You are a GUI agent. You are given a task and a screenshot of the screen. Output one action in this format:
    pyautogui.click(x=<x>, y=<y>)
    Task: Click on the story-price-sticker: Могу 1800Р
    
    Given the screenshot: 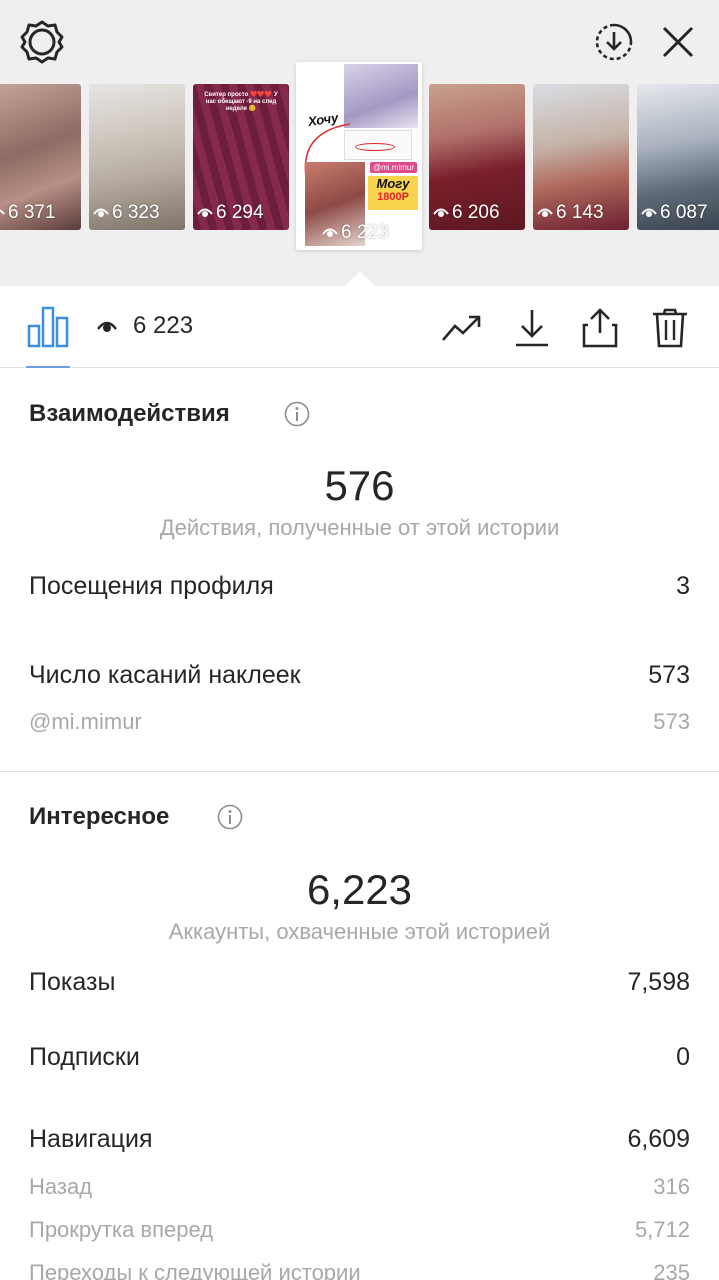 What is the action you would take?
    pyautogui.click(x=393, y=193)
    